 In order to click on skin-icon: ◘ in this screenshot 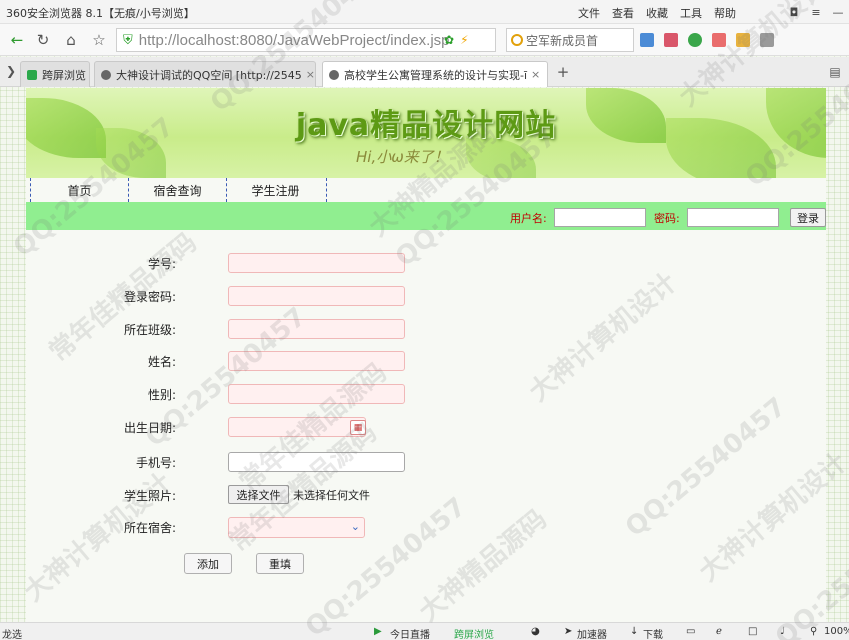, I will do `click(794, 12)`.